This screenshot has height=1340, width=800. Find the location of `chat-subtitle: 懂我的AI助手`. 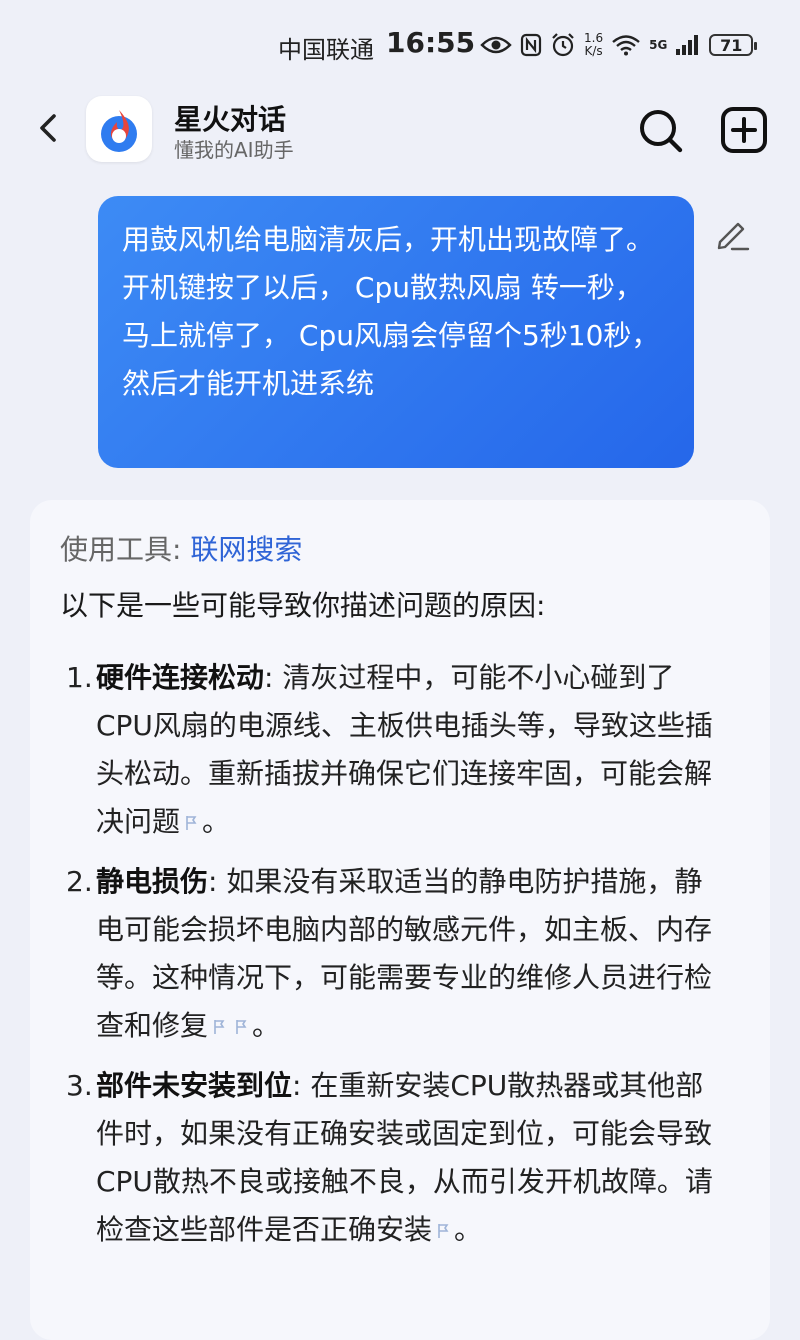

chat-subtitle: 懂我的AI助手 is located at coordinates (234, 150).